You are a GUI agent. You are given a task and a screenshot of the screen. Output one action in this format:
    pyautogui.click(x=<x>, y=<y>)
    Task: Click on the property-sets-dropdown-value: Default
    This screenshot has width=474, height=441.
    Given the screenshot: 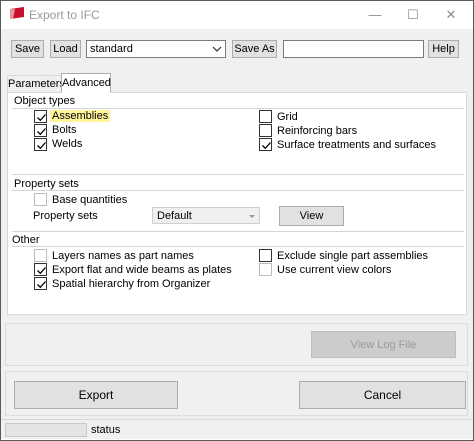 What is the action you would take?
    pyautogui.click(x=174, y=216)
    